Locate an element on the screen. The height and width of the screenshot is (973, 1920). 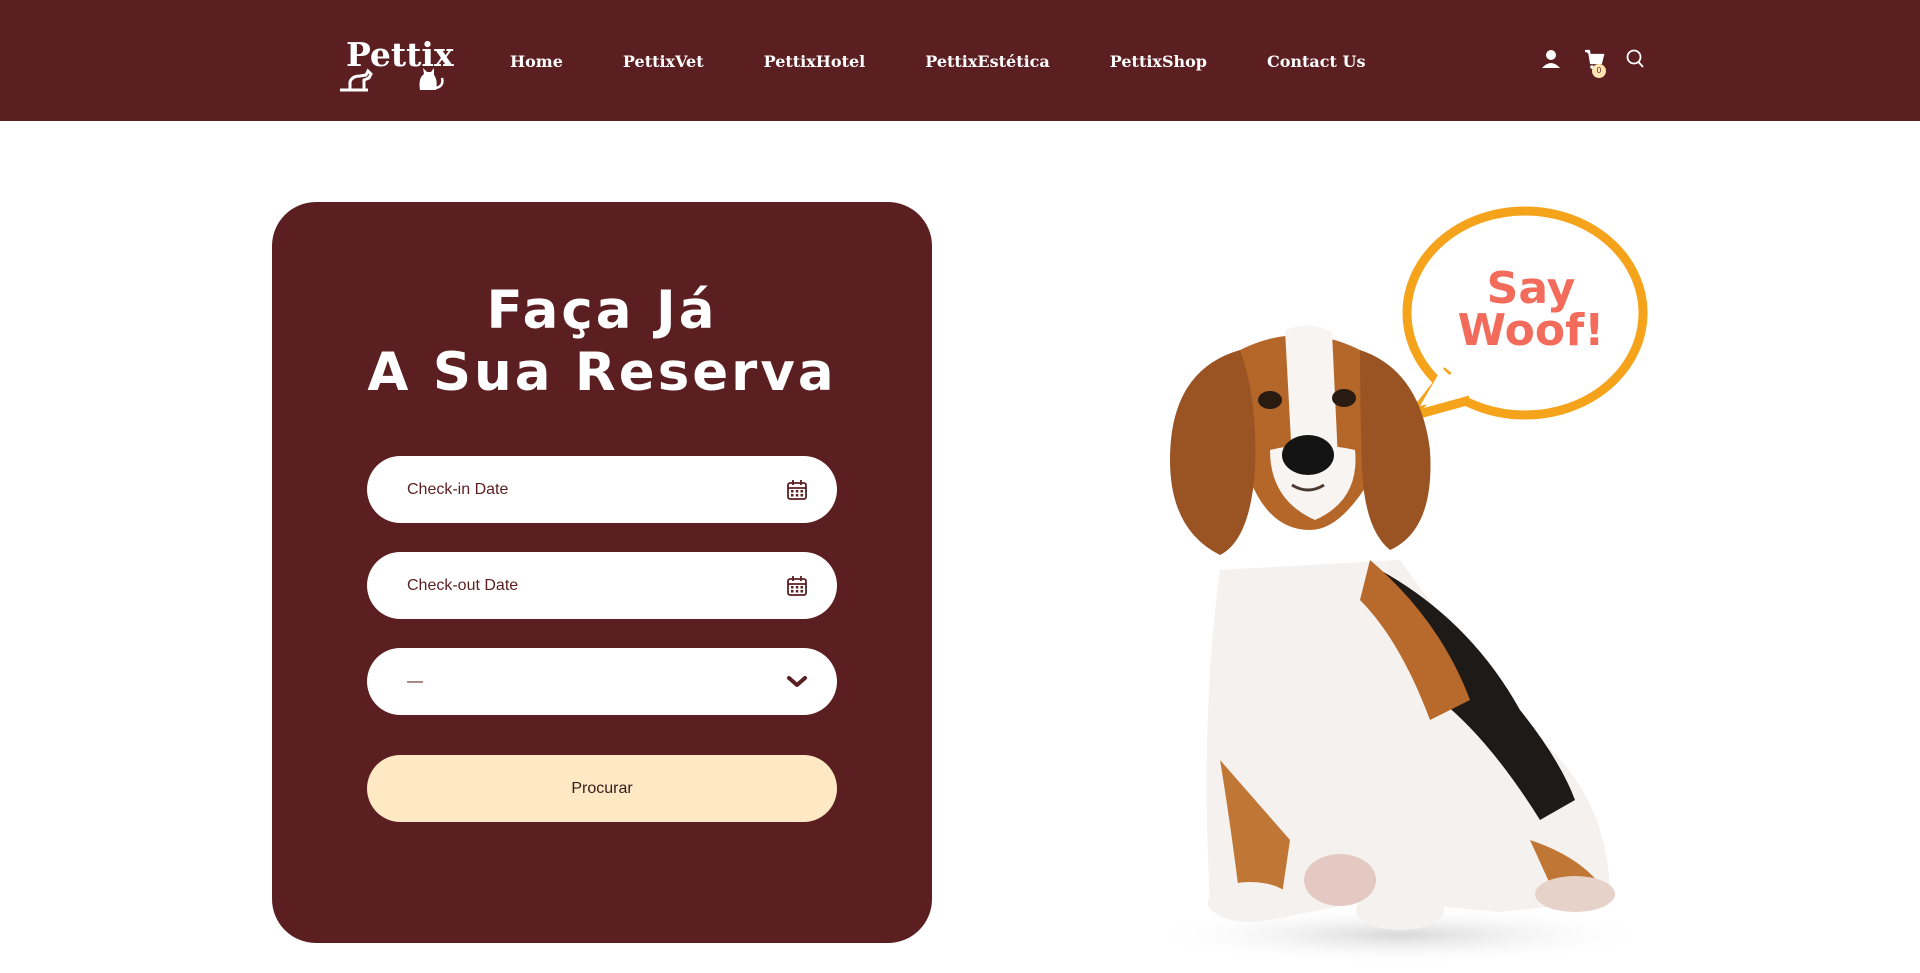
user-icon is located at coordinates (1551, 60).